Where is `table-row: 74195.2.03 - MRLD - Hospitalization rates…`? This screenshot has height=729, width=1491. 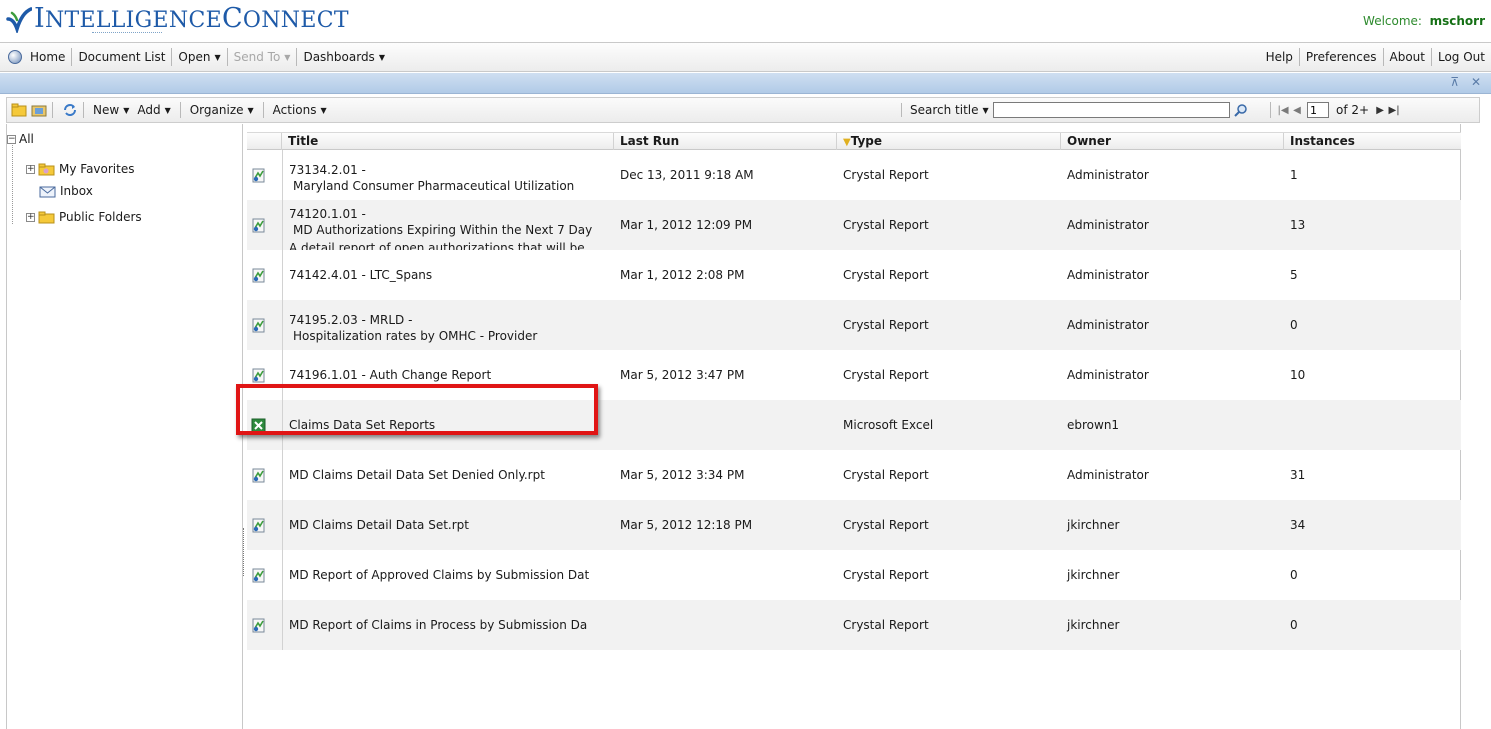
table-row: 74195.2.03 - MRLD - Hospitalization rates… is located at coordinates (854, 325).